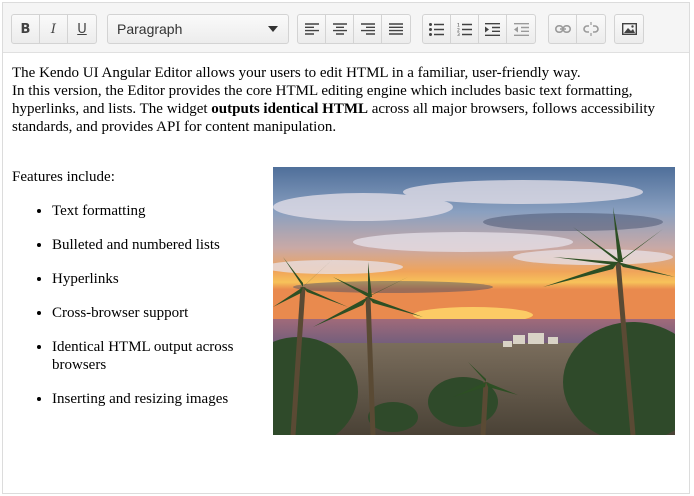 This screenshot has height=496, width=694. What do you see at coordinates (26, 29) in the screenshot?
I see `bold-button: B` at bounding box center [26, 29].